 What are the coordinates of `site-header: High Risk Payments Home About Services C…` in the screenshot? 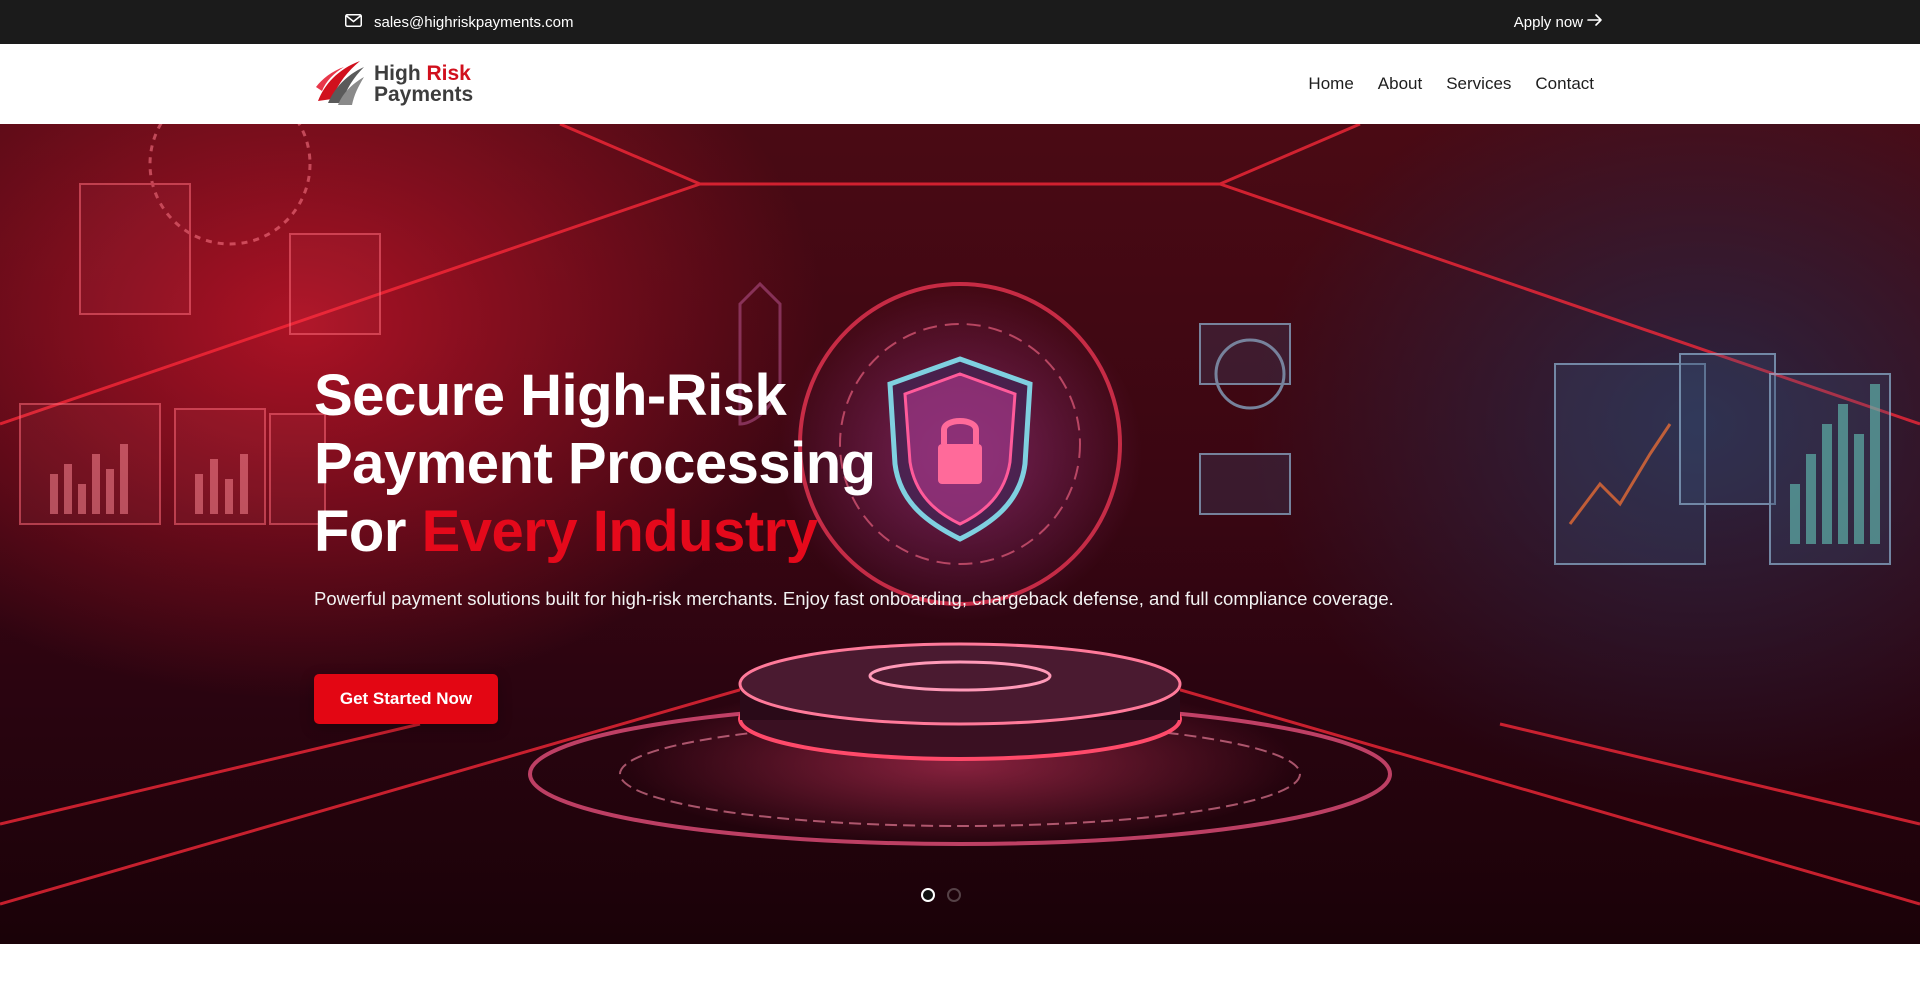 It's located at (960, 84).